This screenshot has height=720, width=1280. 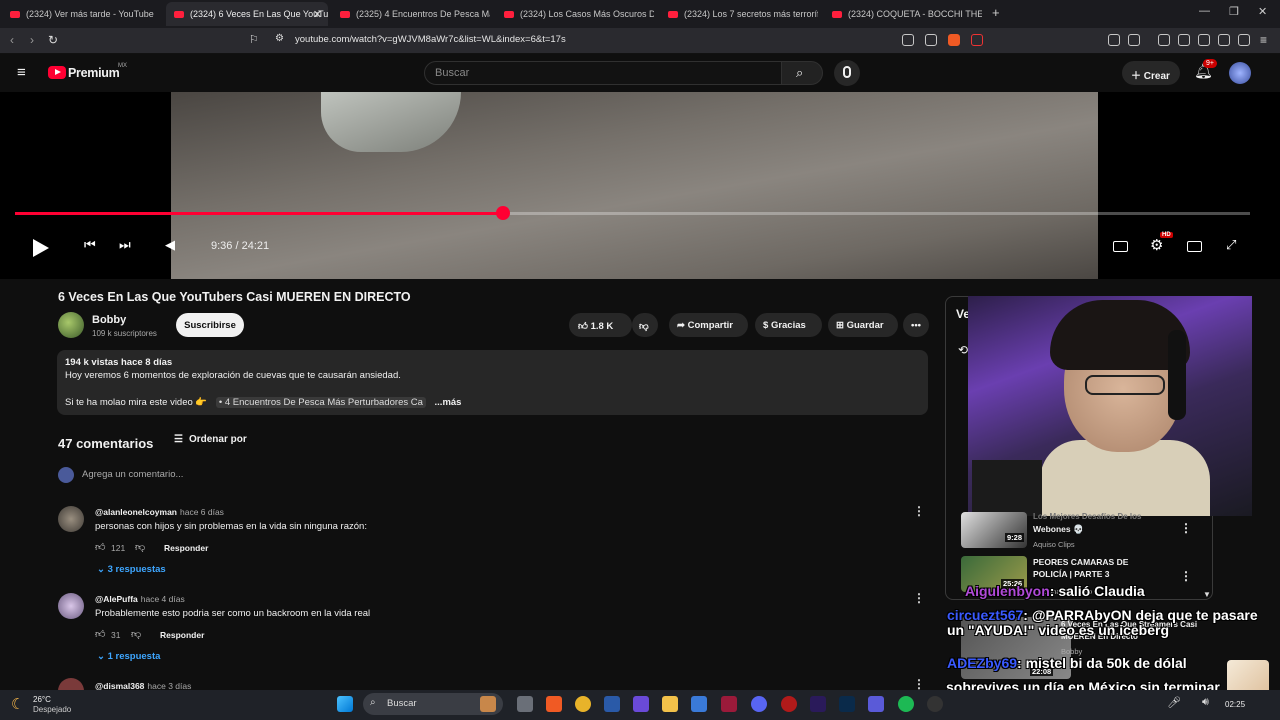 What do you see at coordinates (1058, 529) in the screenshot?
I see `sidebar-video-title: Webones 💀` at bounding box center [1058, 529].